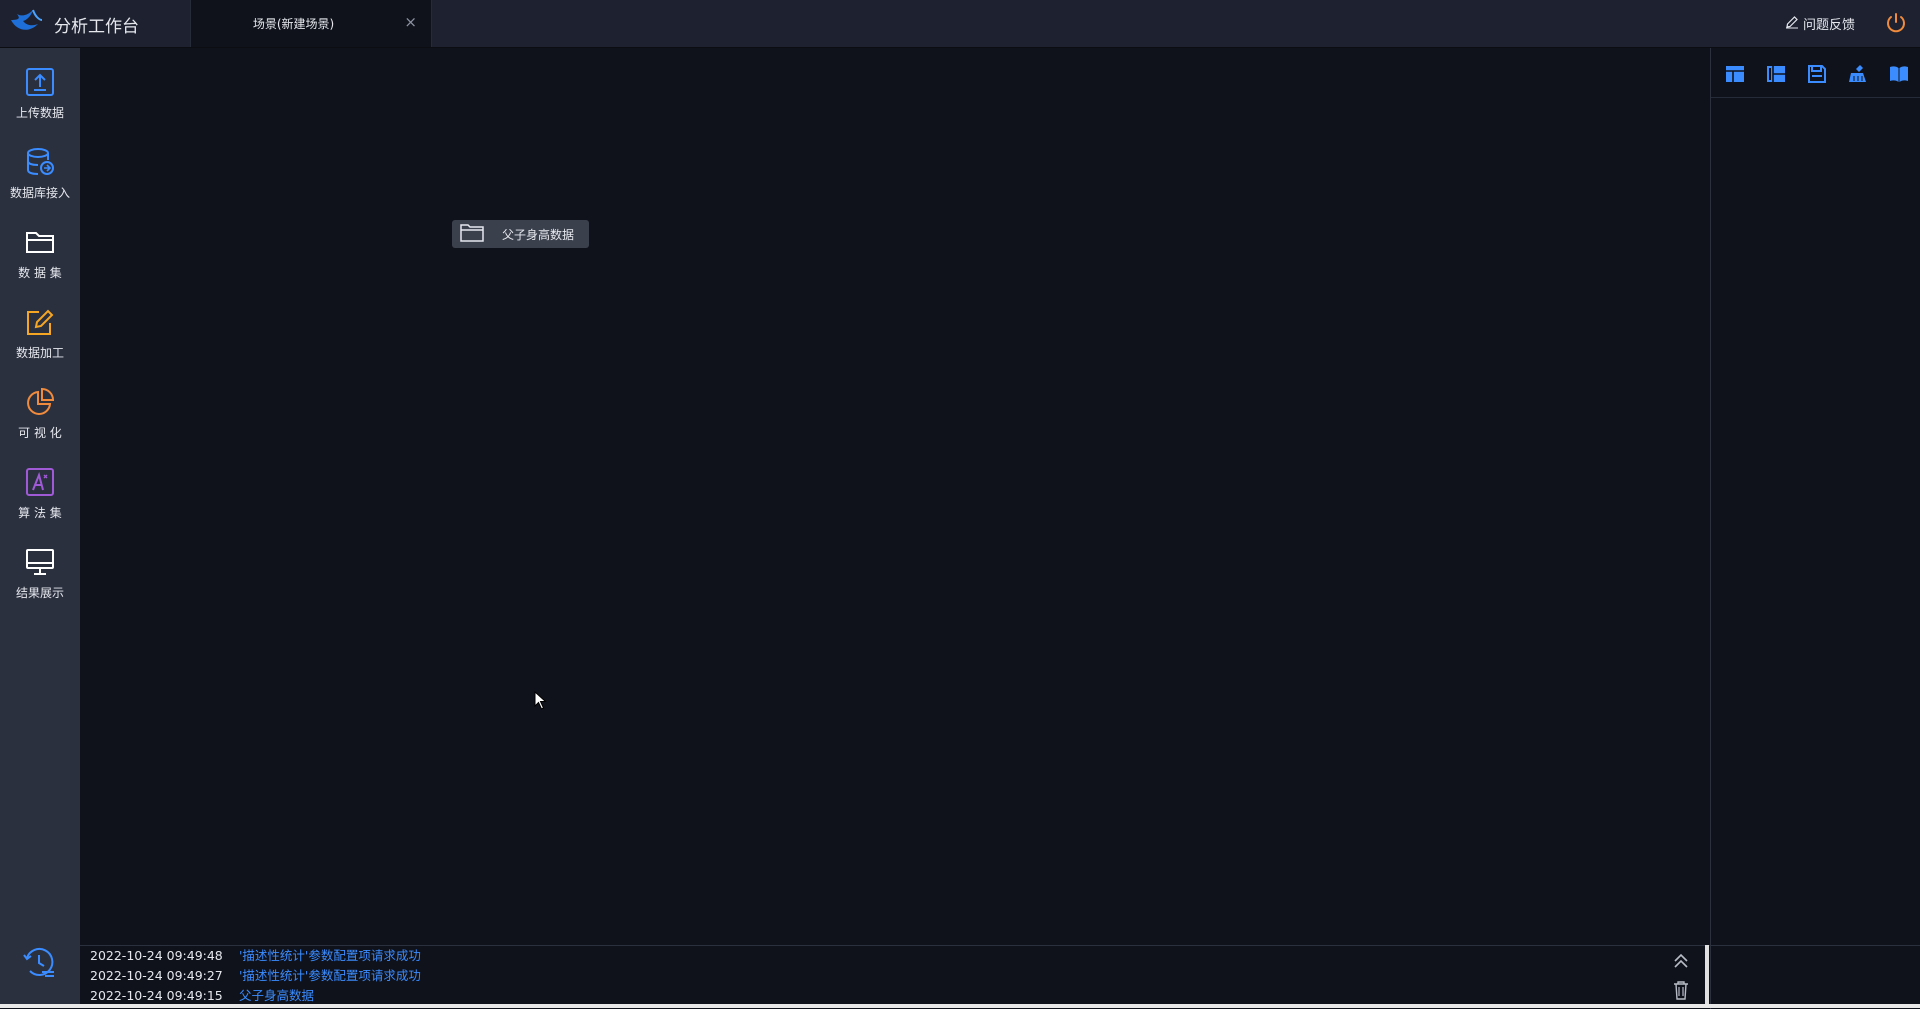 This screenshot has width=1920, height=1009. What do you see at coordinates (40, 965) in the screenshot?
I see `history-icon` at bounding box center [40, 965].